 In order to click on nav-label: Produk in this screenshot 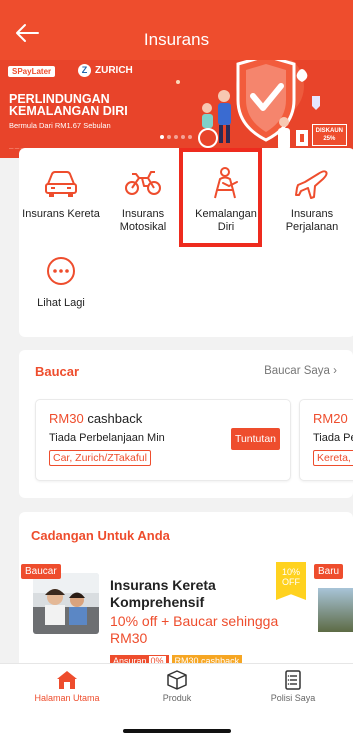, I will do `click(177, 698)`.